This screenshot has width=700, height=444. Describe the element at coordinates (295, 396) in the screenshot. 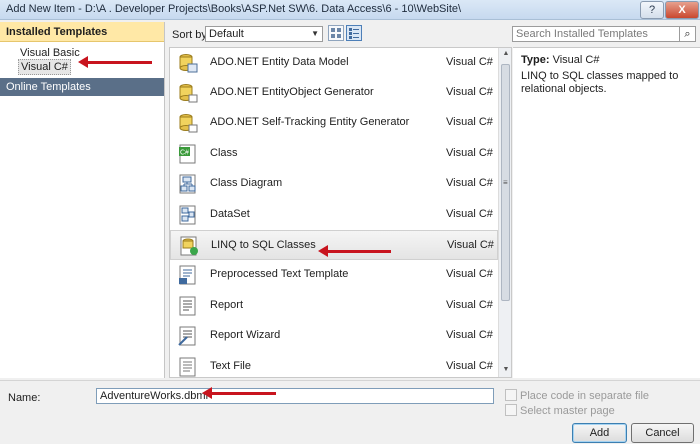

I see `name-input: AdventureWorks.dbml` at that location.